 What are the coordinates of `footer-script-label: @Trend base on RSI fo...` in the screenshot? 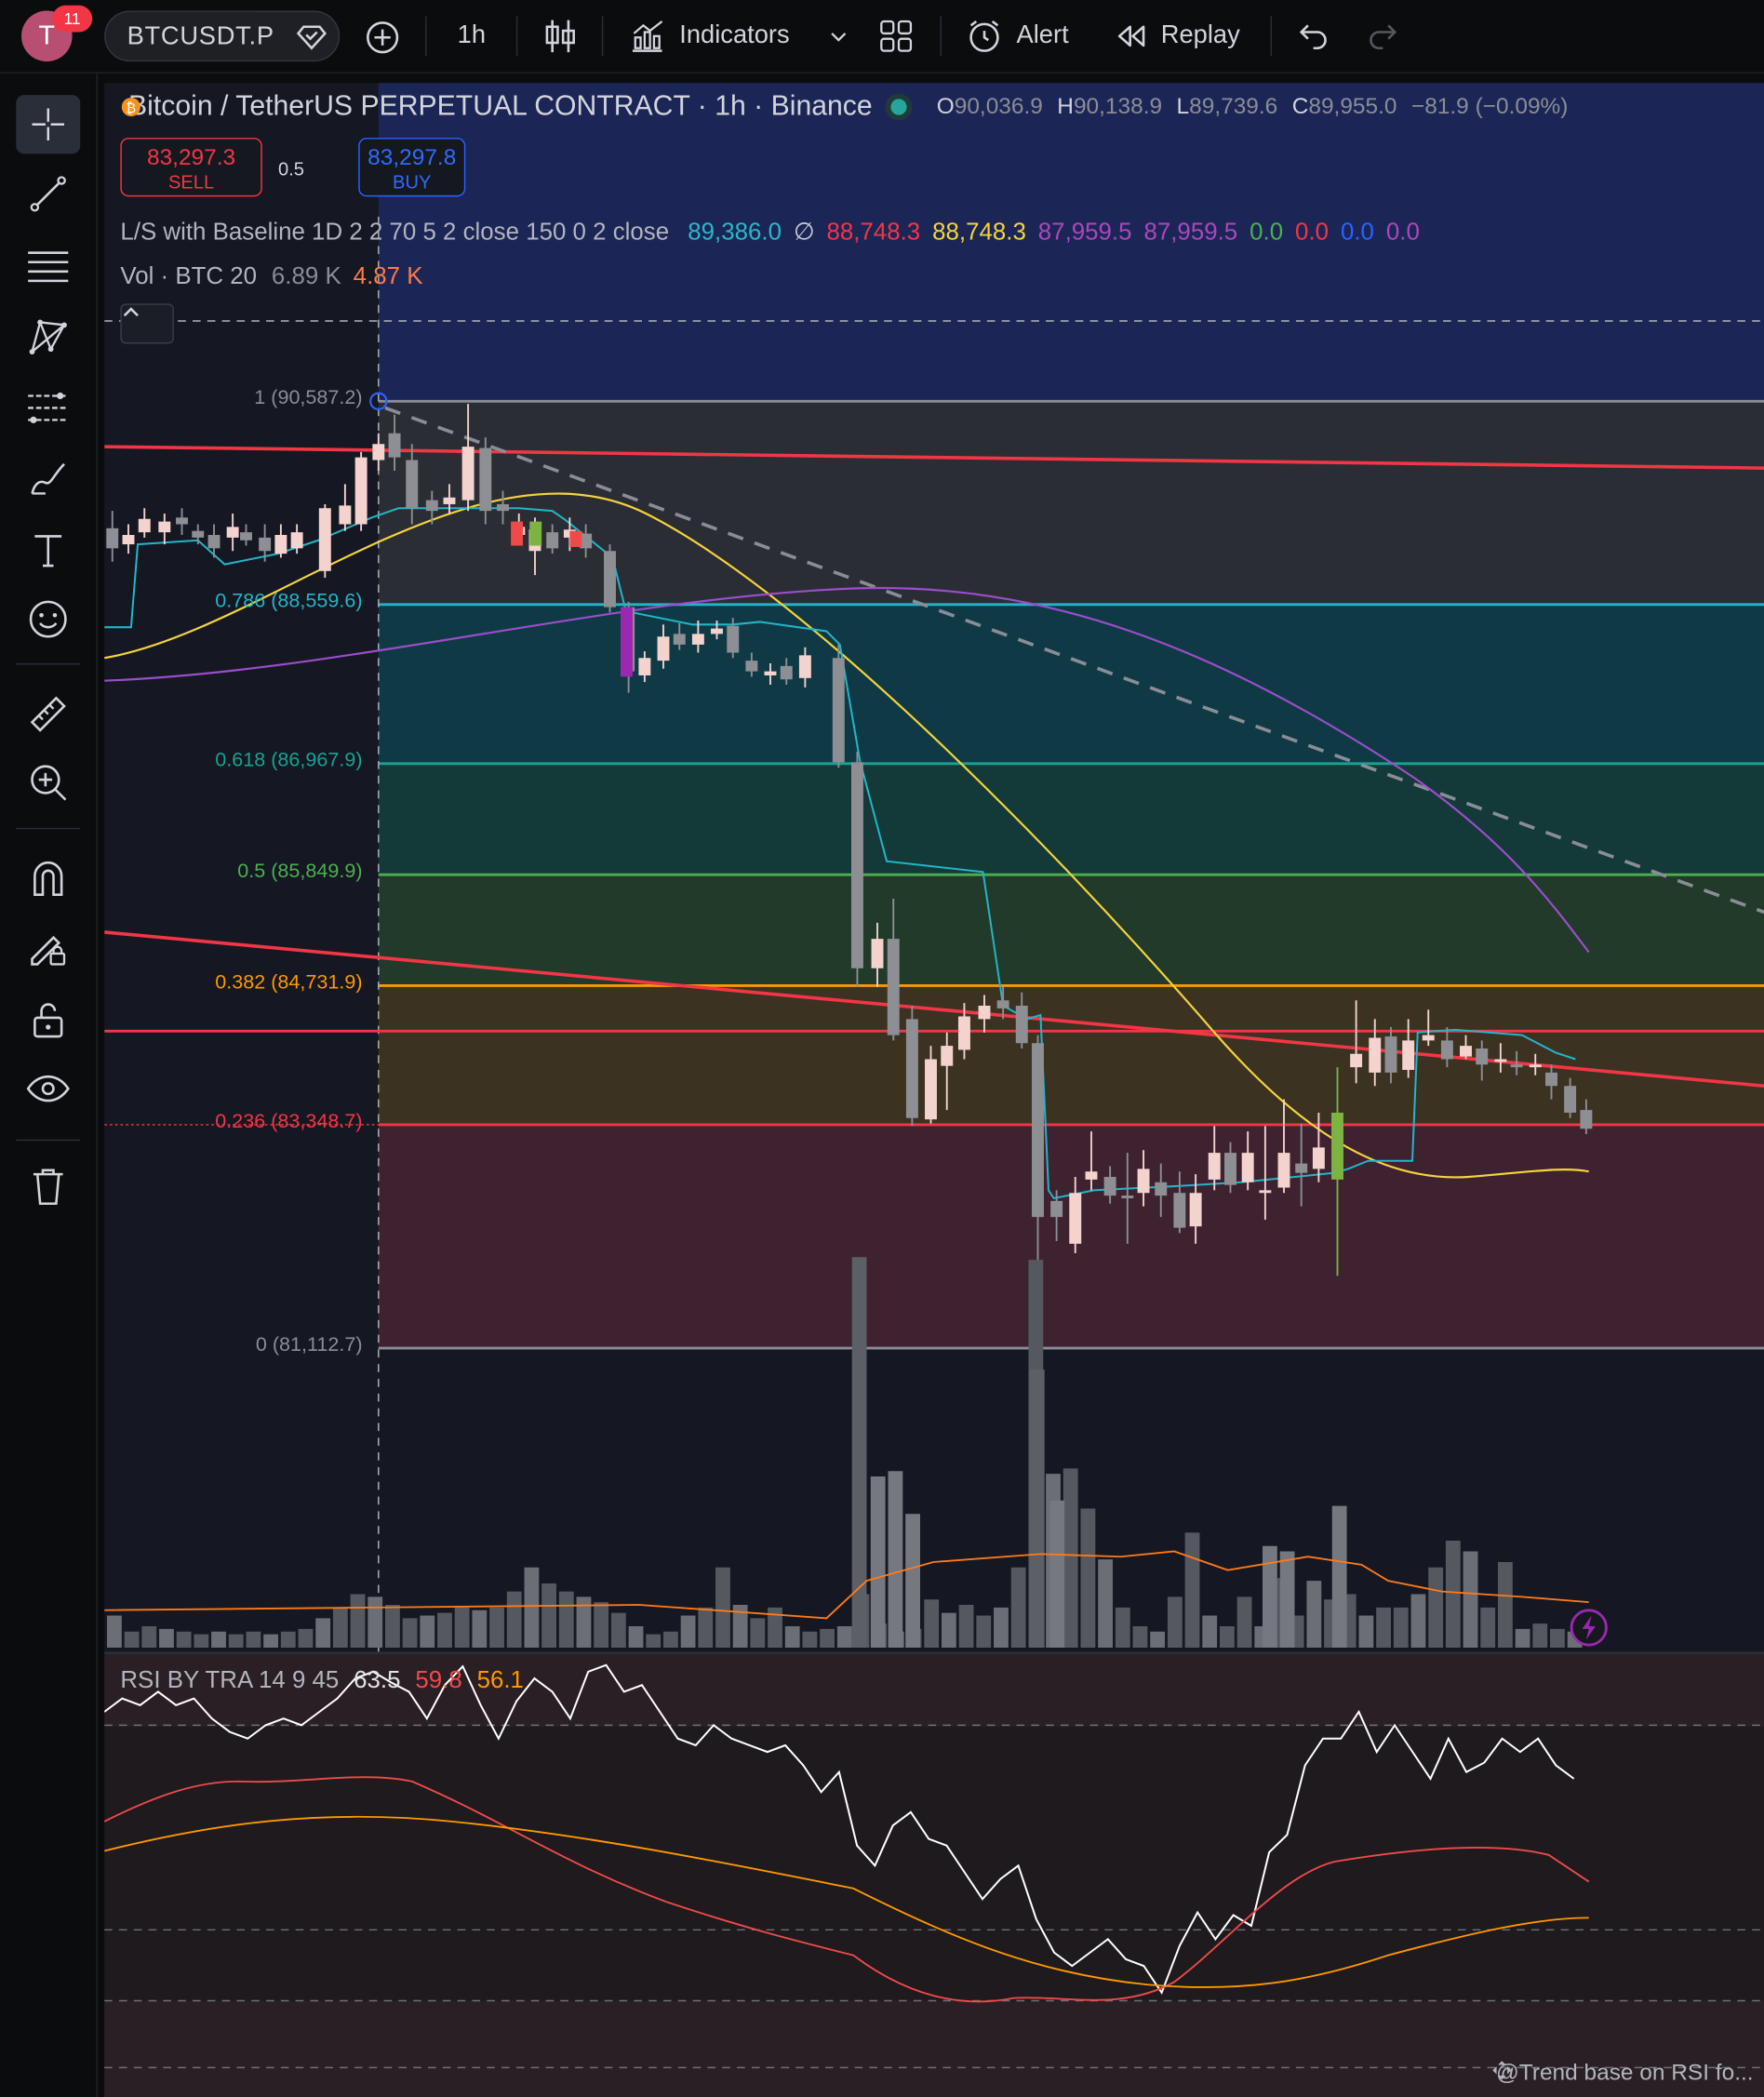 It's located at (1622, 2074).